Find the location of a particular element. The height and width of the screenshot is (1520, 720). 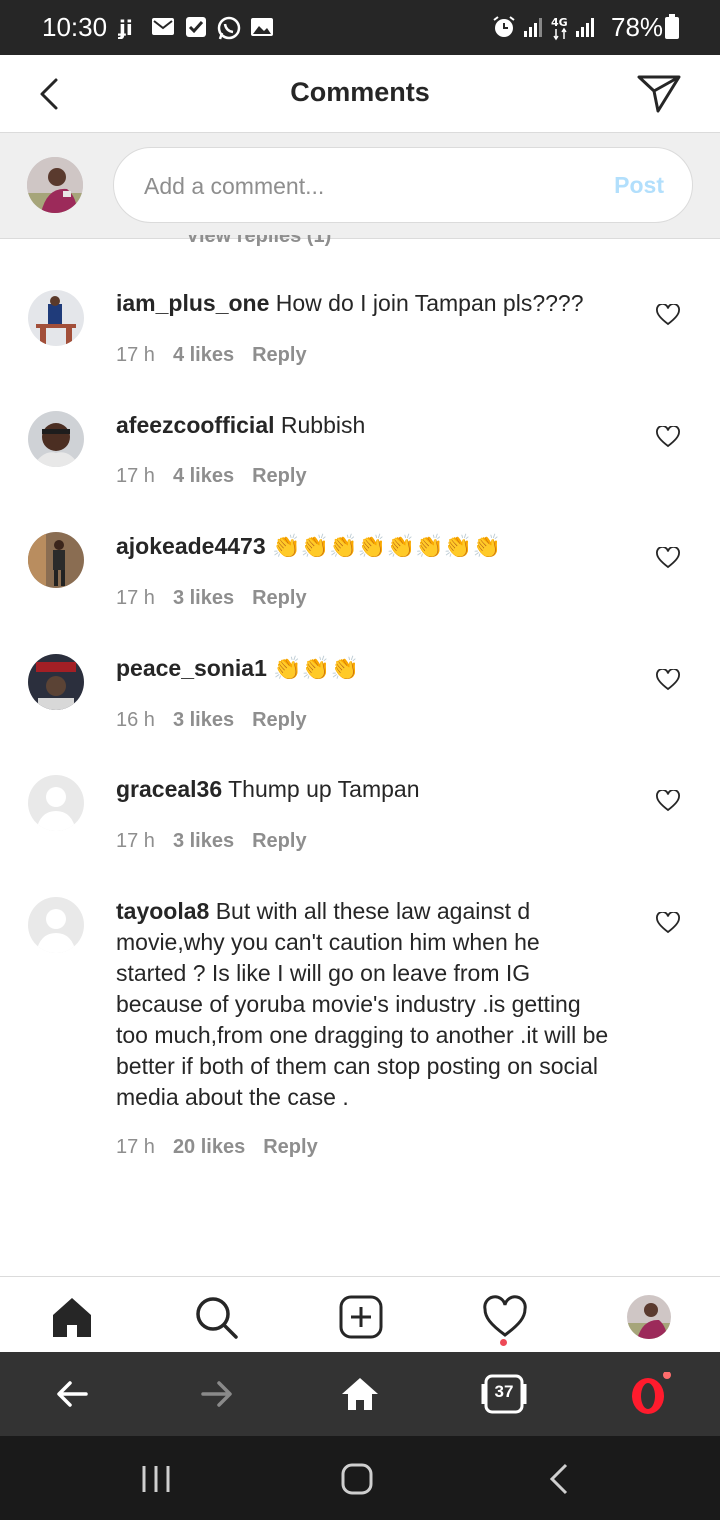

browser-toolbar: 37 is located at coordinates (360, 1394).